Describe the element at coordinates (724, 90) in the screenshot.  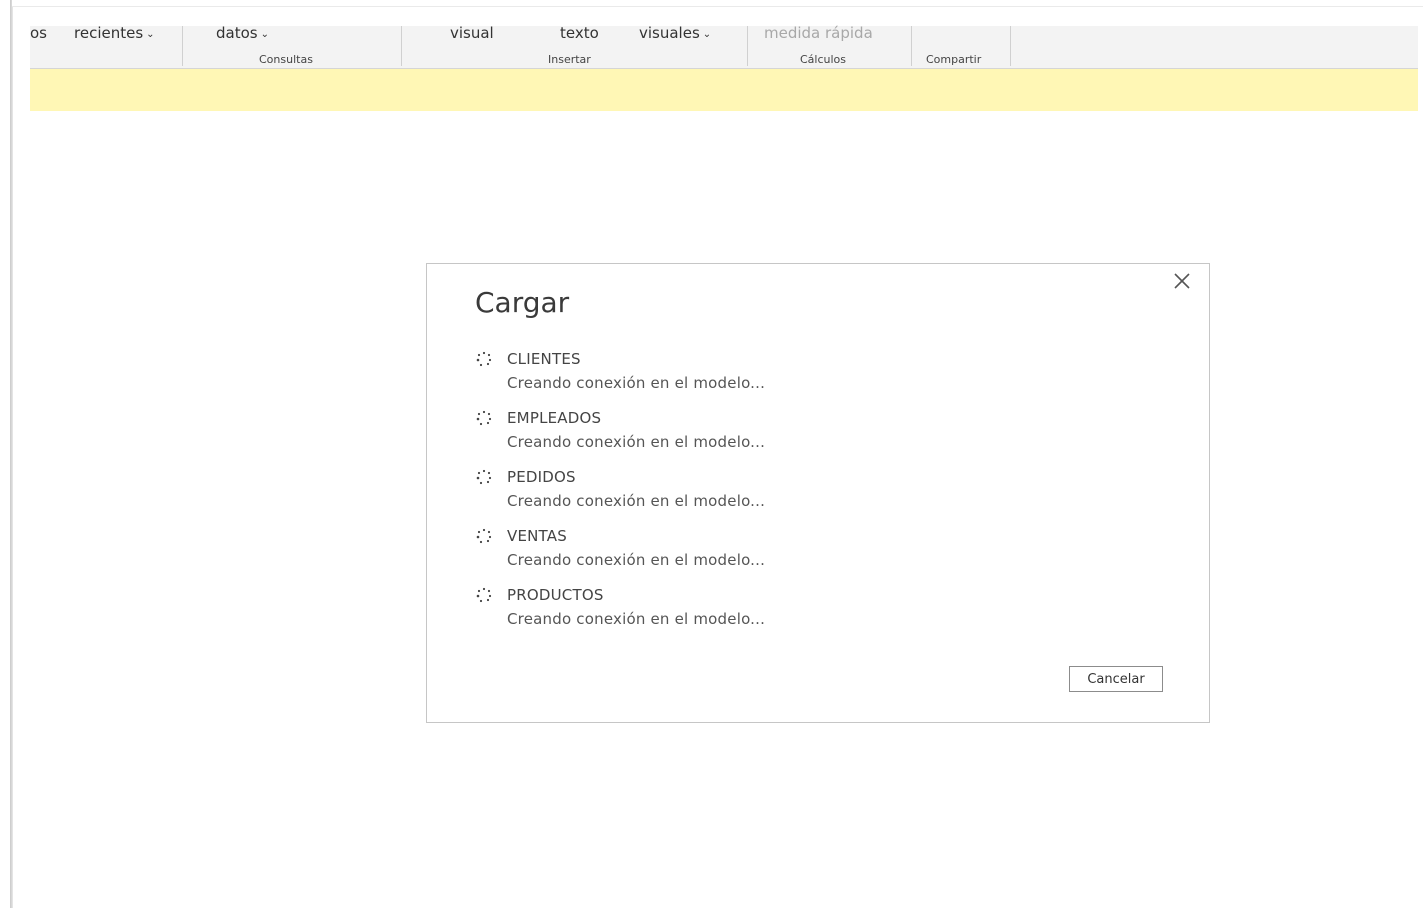
I see `notification-bar` at that location.